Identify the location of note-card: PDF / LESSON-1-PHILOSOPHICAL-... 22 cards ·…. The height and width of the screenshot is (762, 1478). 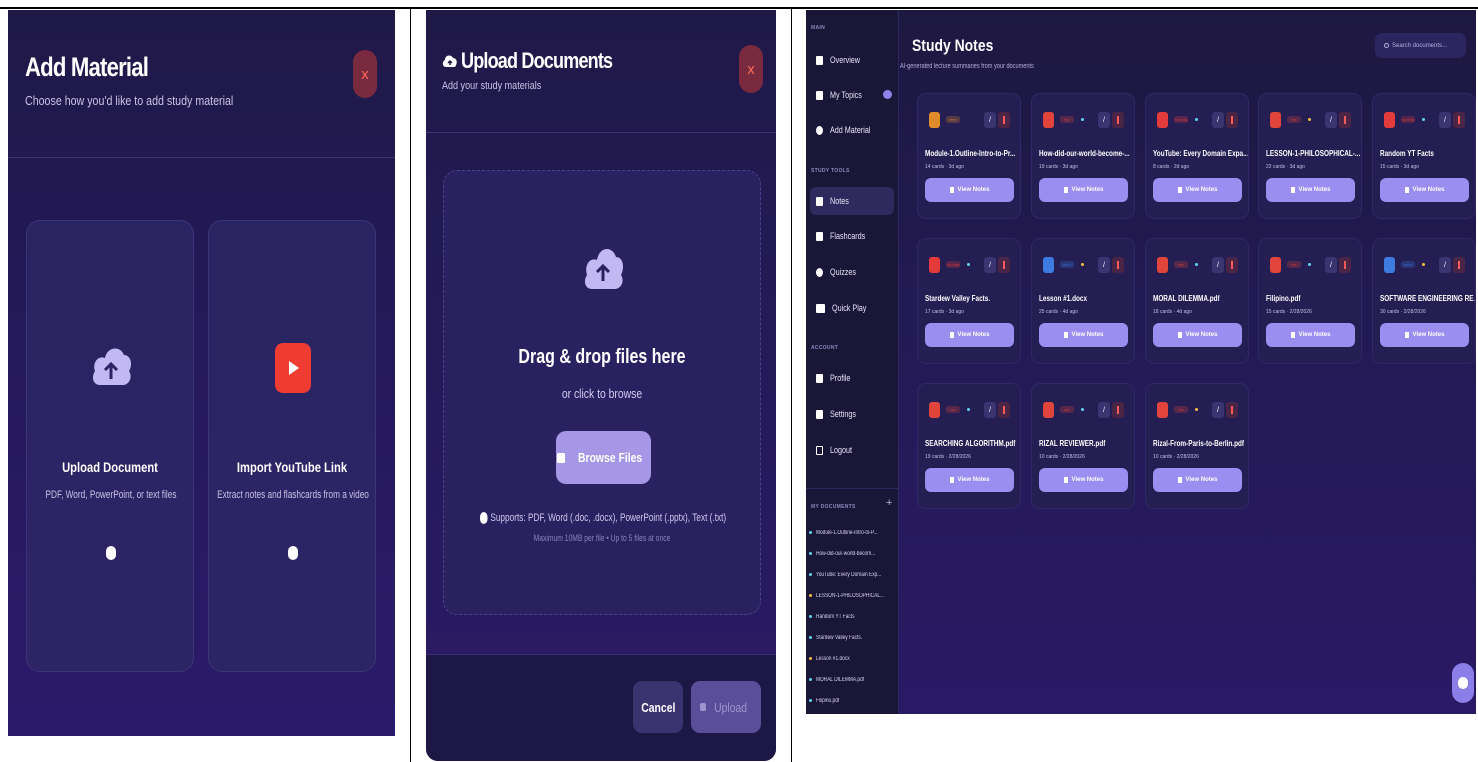
(1310, 156).